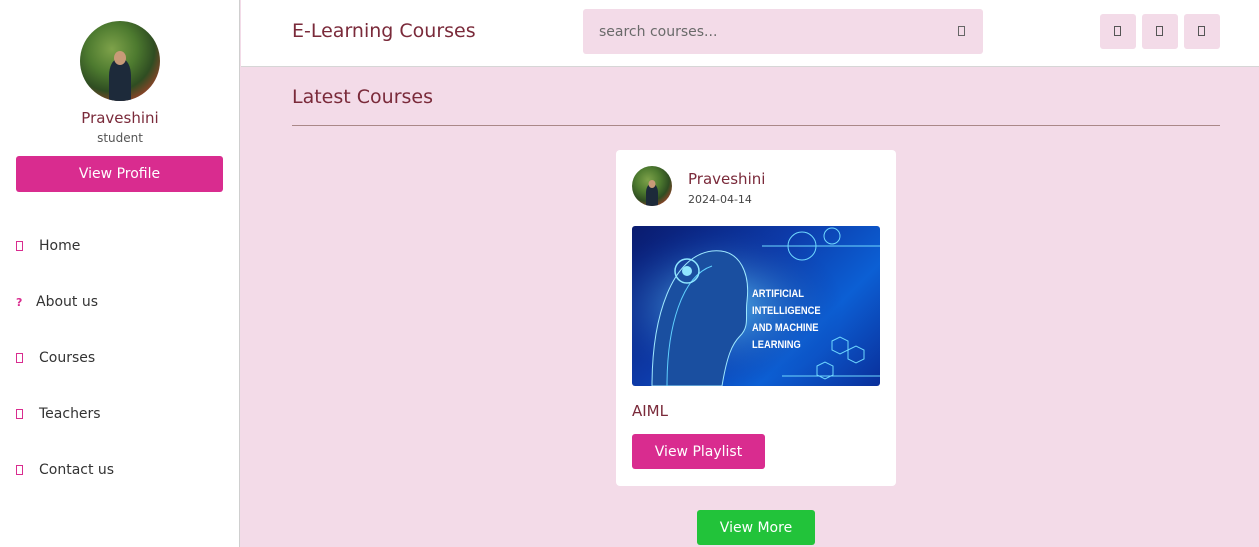 The height and width of the screenshot is (547, 1259). What do you see at coordinates (727, 179) in the screenshot?
I see `tutor-name: Praveshini` at bounding box center [727, 179].